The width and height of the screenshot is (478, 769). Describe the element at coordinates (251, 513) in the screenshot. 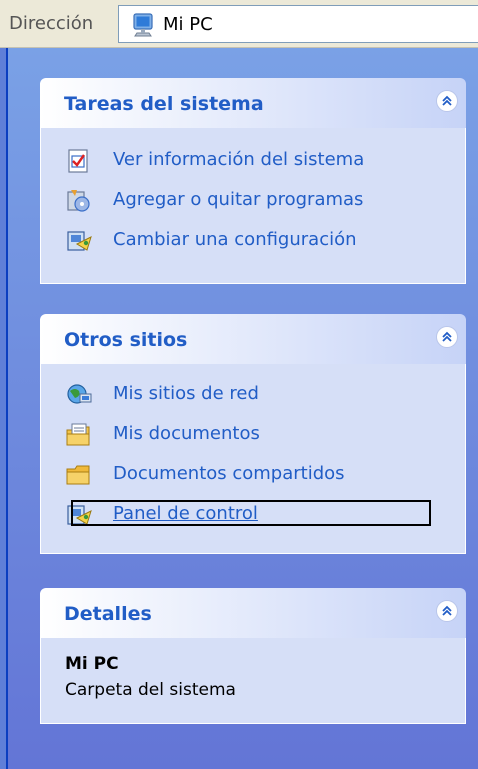

I see `focus-rectangle` at that location.